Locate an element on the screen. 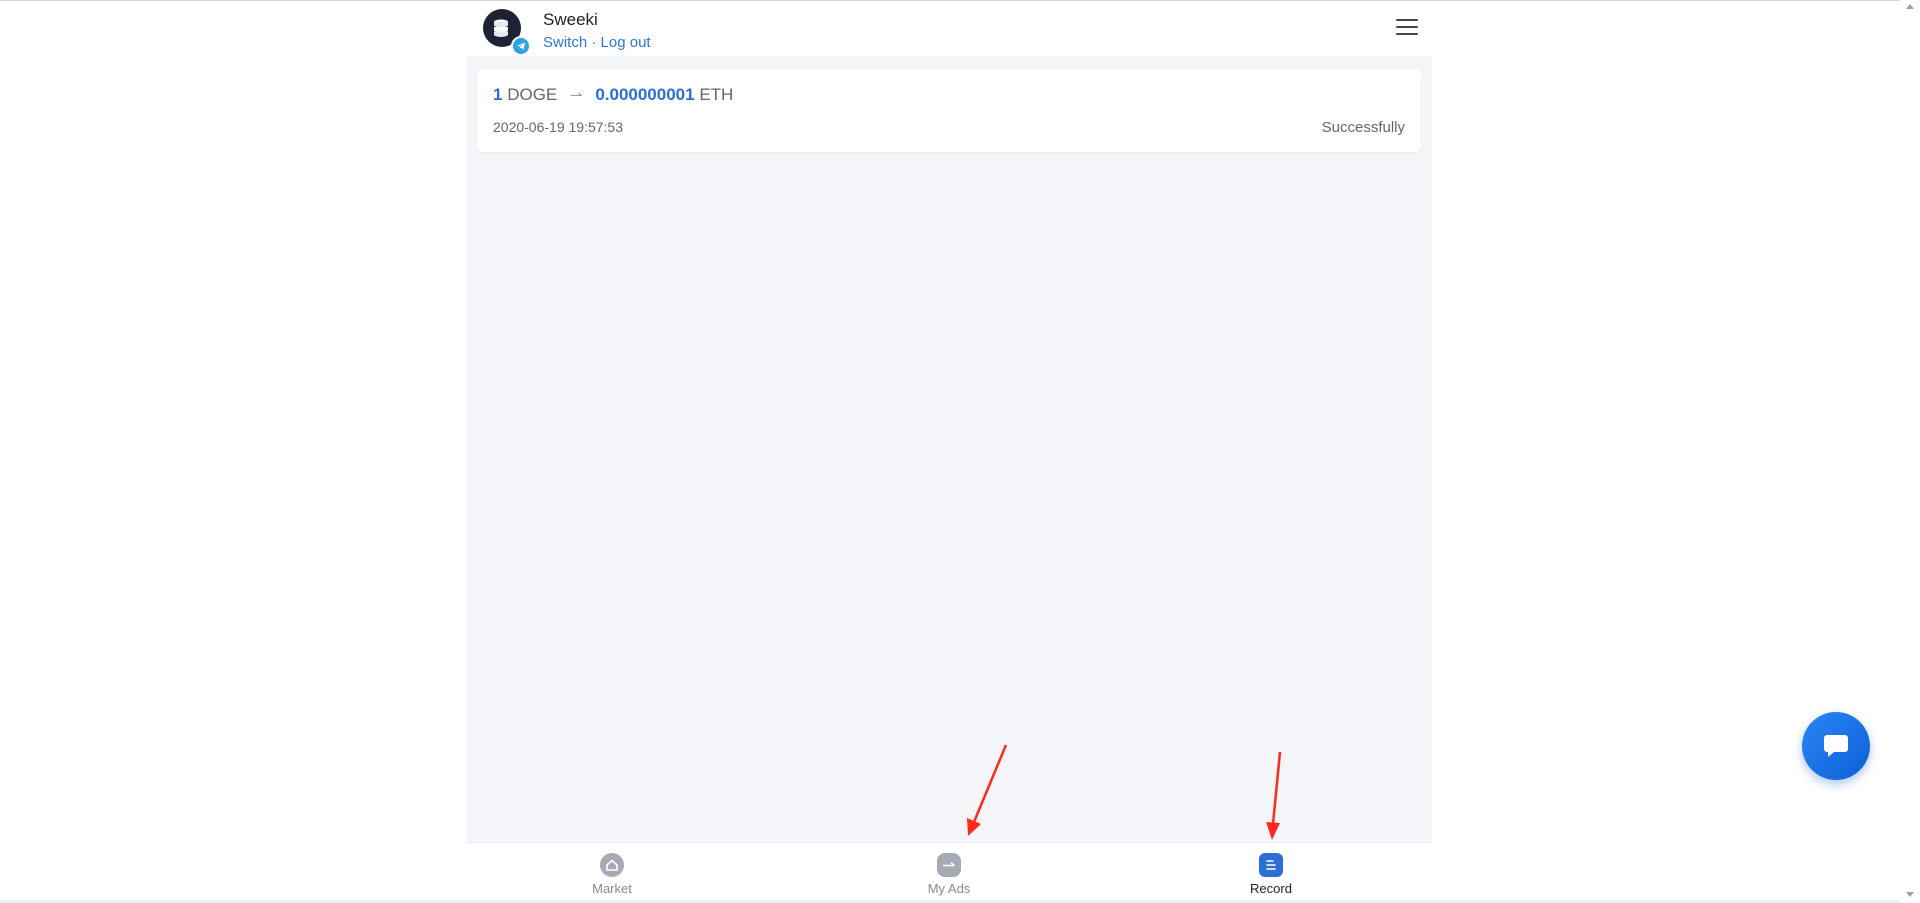 This screenshot has height=903, width=1920. username: Sweeki is located at coordinates (570, 19).